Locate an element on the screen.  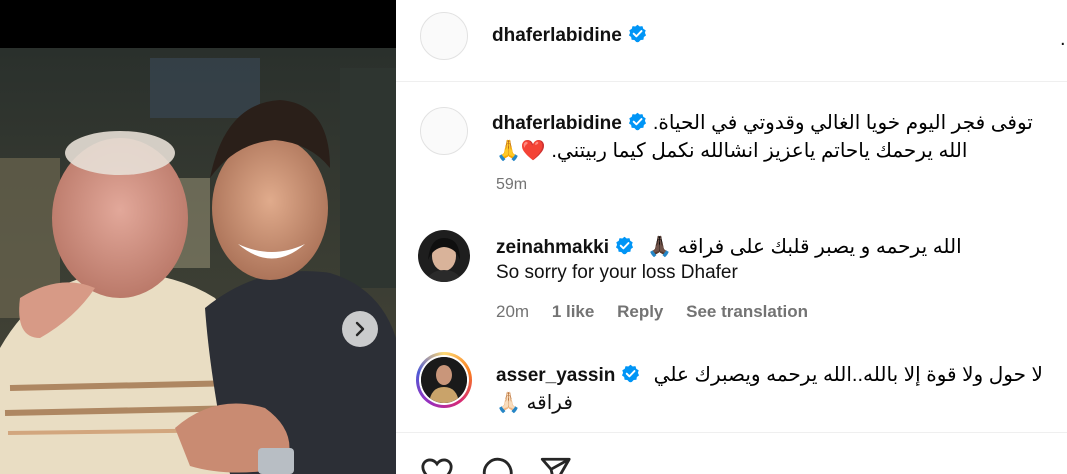
author-avatar is located at coordinates (444, 36).